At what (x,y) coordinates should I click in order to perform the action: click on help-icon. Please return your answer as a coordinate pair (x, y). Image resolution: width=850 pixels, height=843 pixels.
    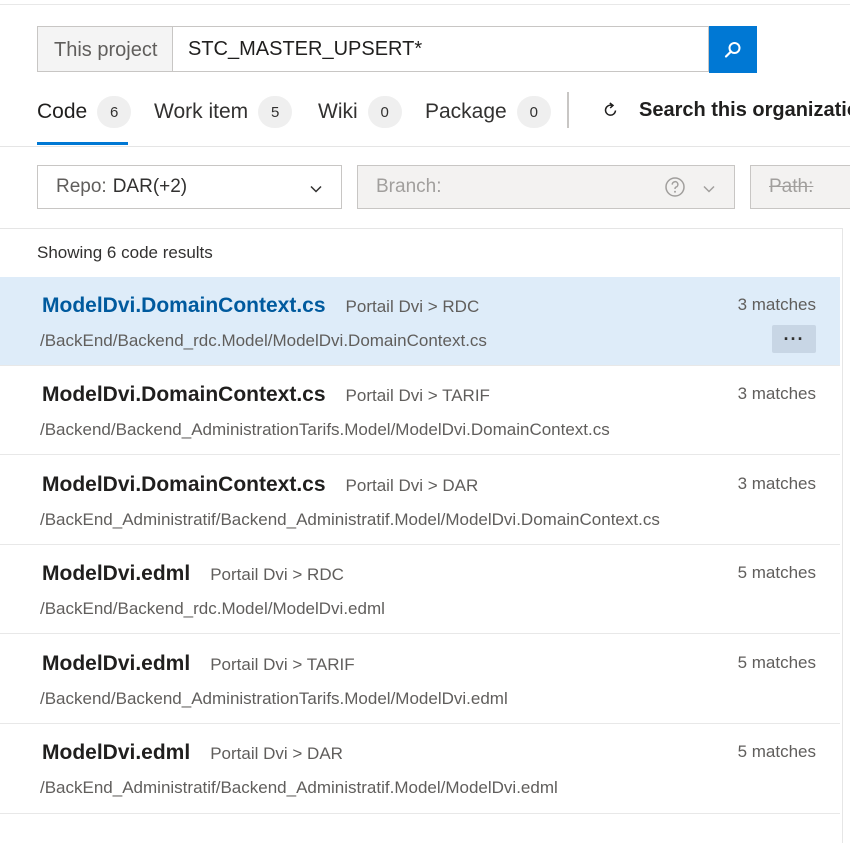
    Looking at the image, I should click on (675, 190).